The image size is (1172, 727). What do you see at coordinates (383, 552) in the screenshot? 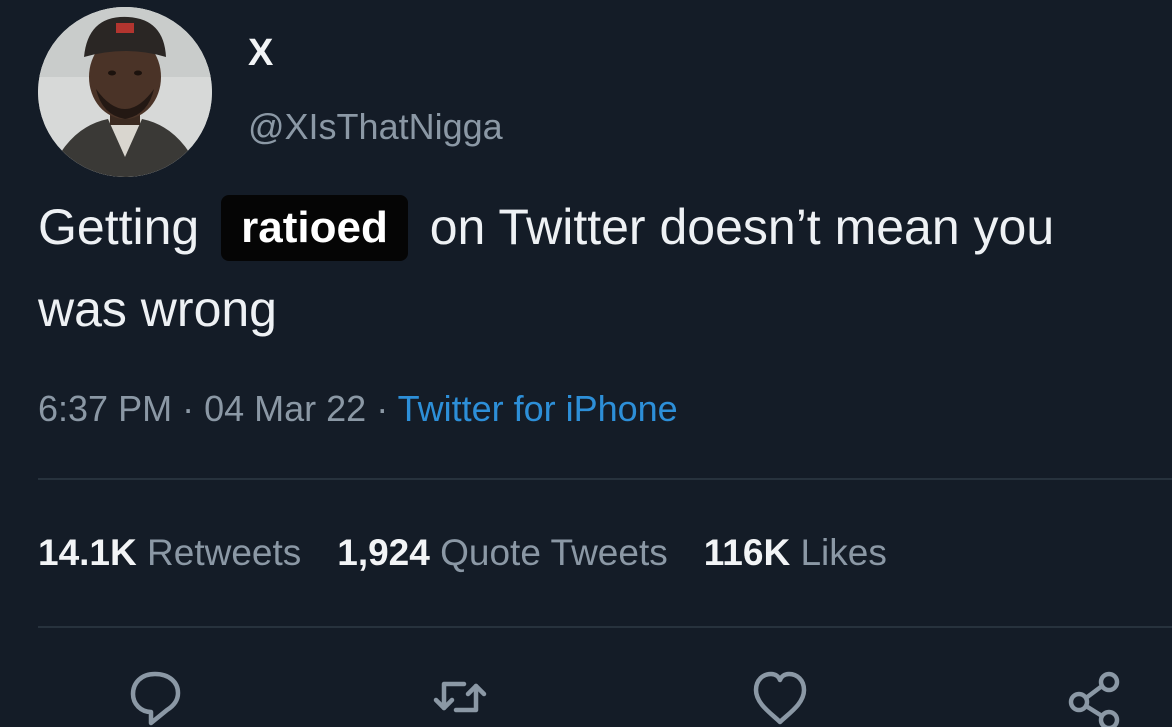
I see `quote-tweets-count: 1,924` at bounding box center [383, 552].